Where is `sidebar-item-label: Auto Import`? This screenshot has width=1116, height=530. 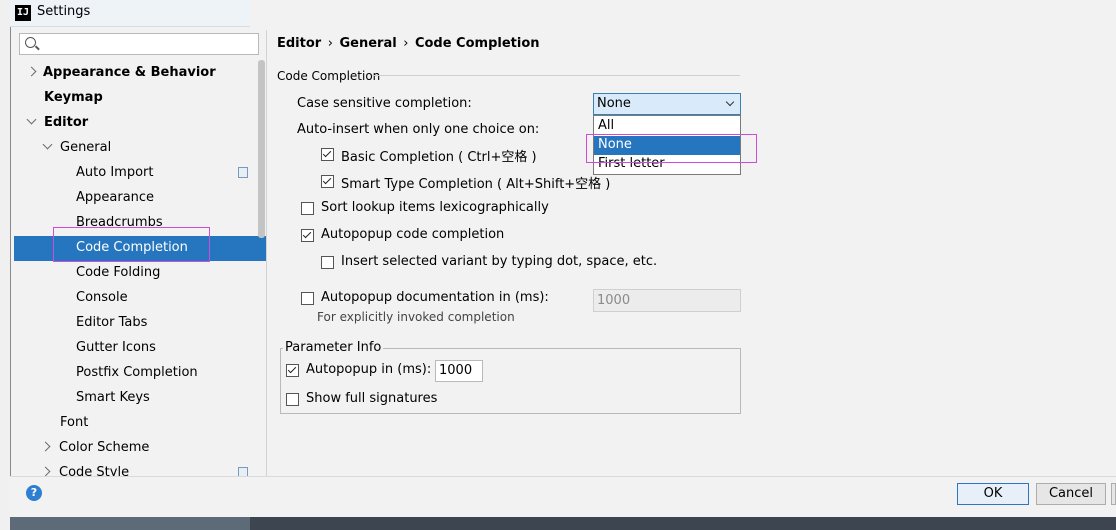 sidebar-item-label: Auto Import is located at coordinates (115, 172).